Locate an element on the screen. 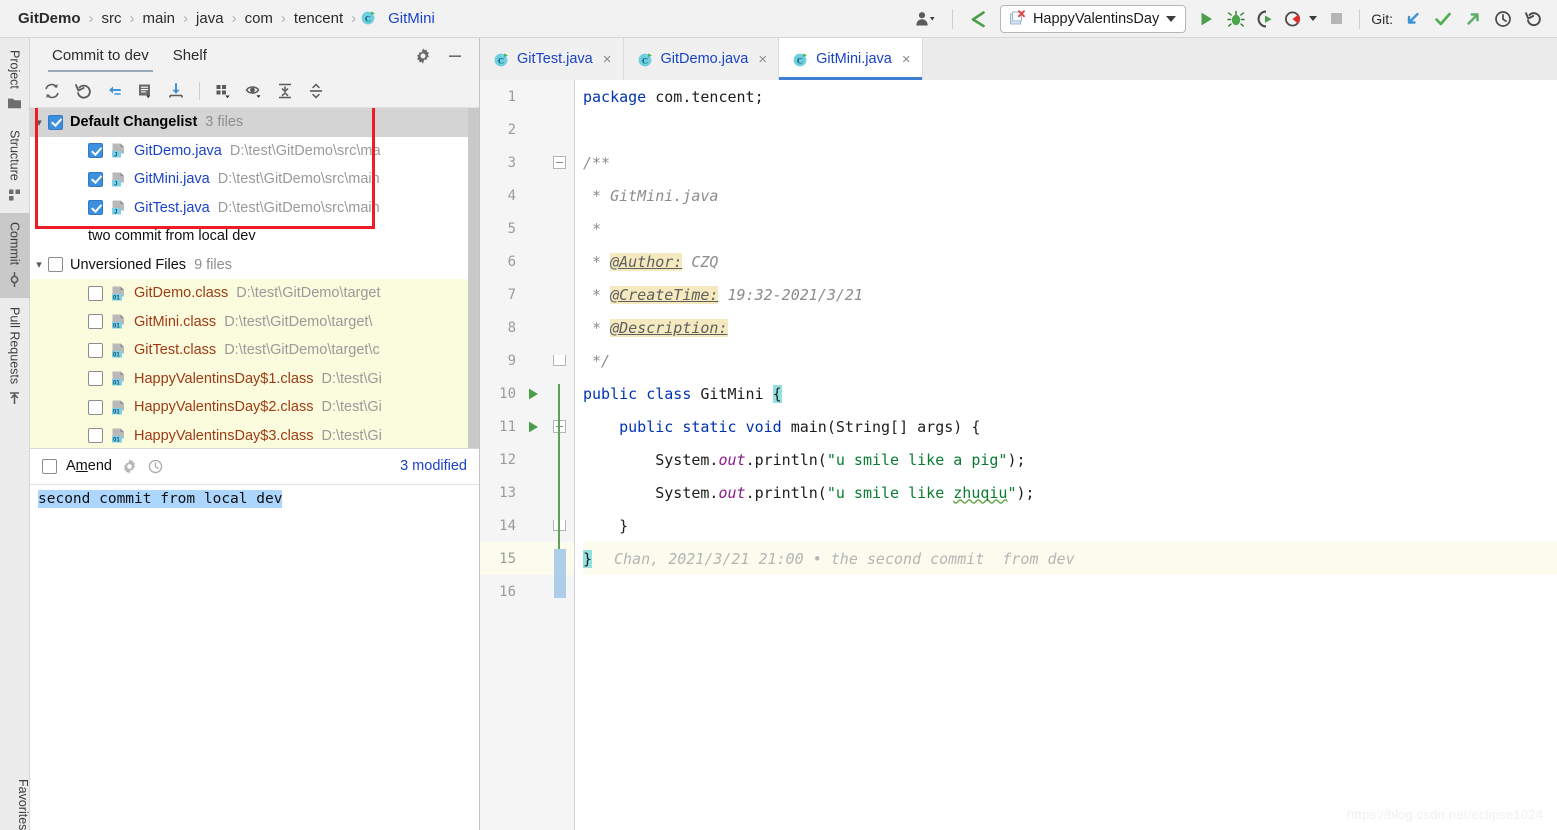 This screenshot has width=1557, height=830. breadcrumb-item-src: src is located at coordinates (112, 18).